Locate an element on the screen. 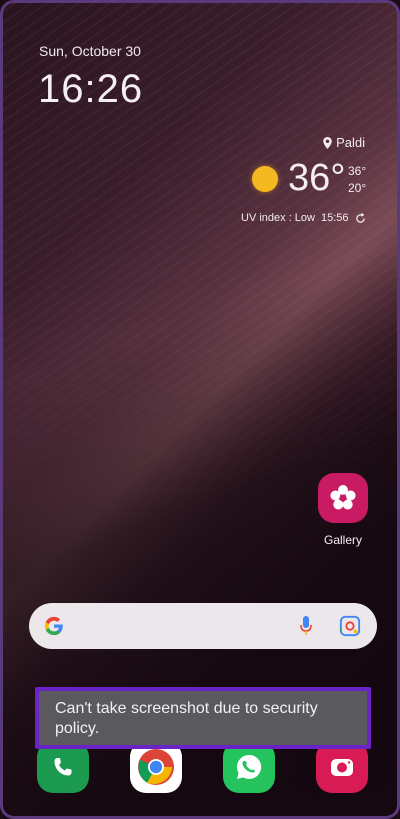  google-lens-icon is located at coordinates (350, 626).